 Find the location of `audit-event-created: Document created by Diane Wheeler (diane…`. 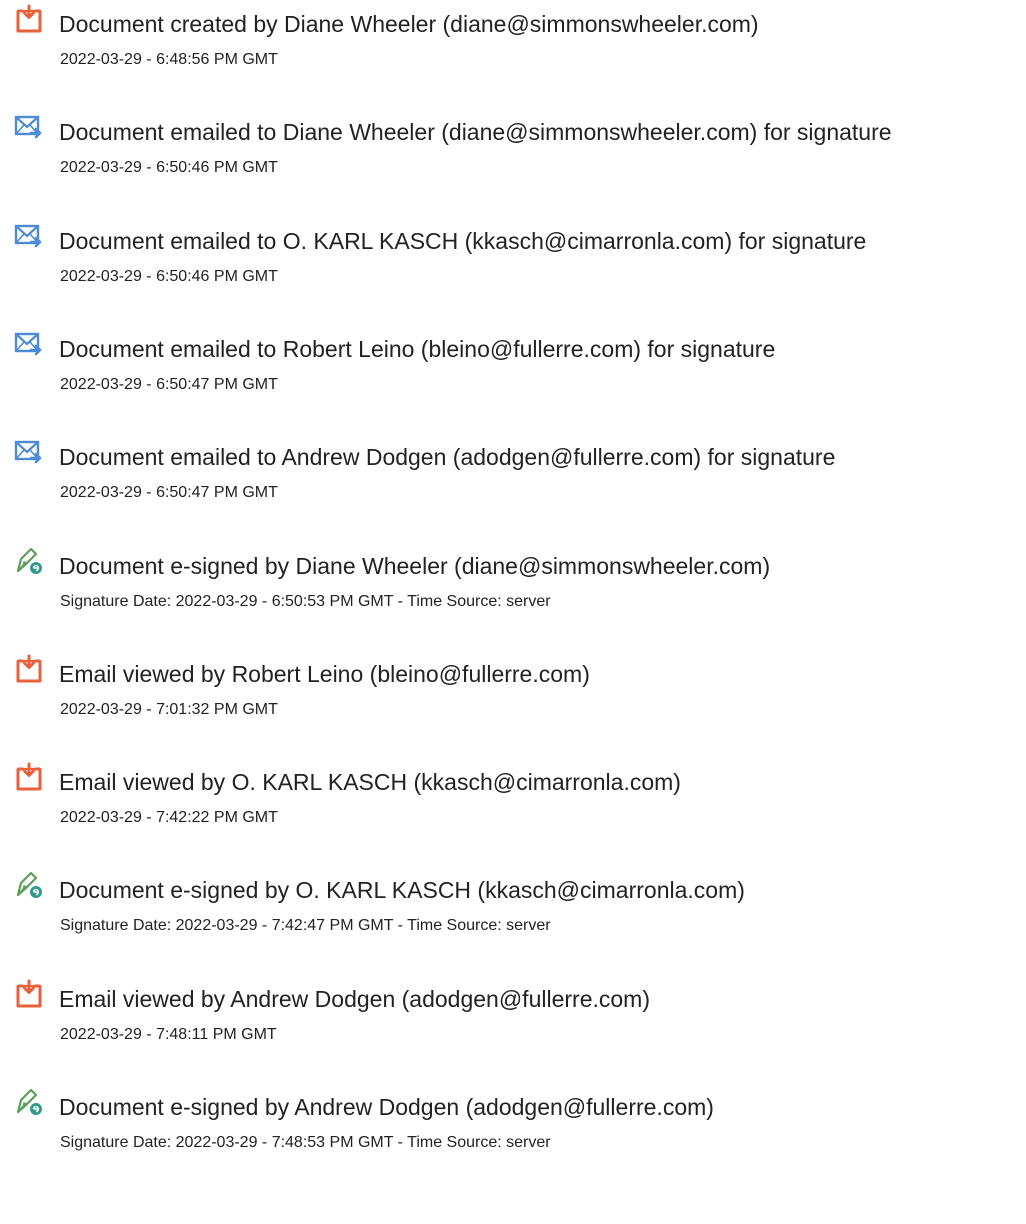

audit-event-created: Document created by Diane Wheeler (diane… is located at coordinates (513, 42).